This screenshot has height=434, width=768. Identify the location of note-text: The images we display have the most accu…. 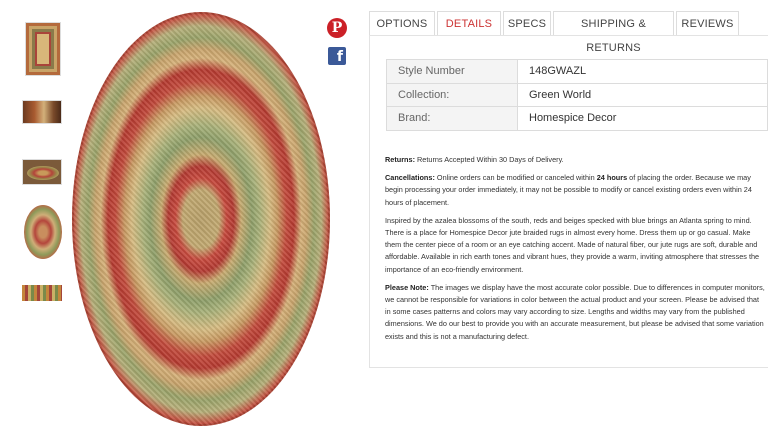
(575, 311).